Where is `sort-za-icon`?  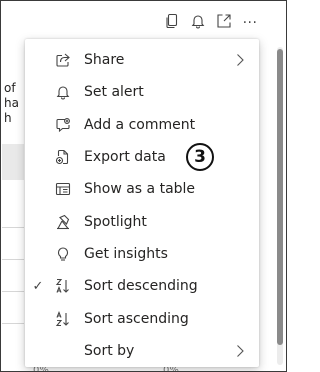
sort-za-icon is located at coordinates (63, 286).